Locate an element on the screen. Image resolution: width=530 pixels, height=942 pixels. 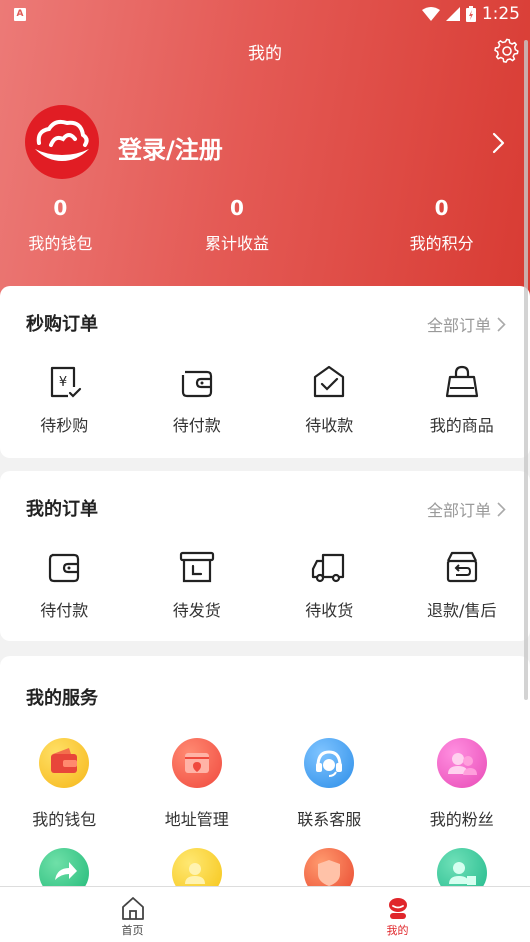
service-label: 地址管理 is located at coordinates (196, 819).